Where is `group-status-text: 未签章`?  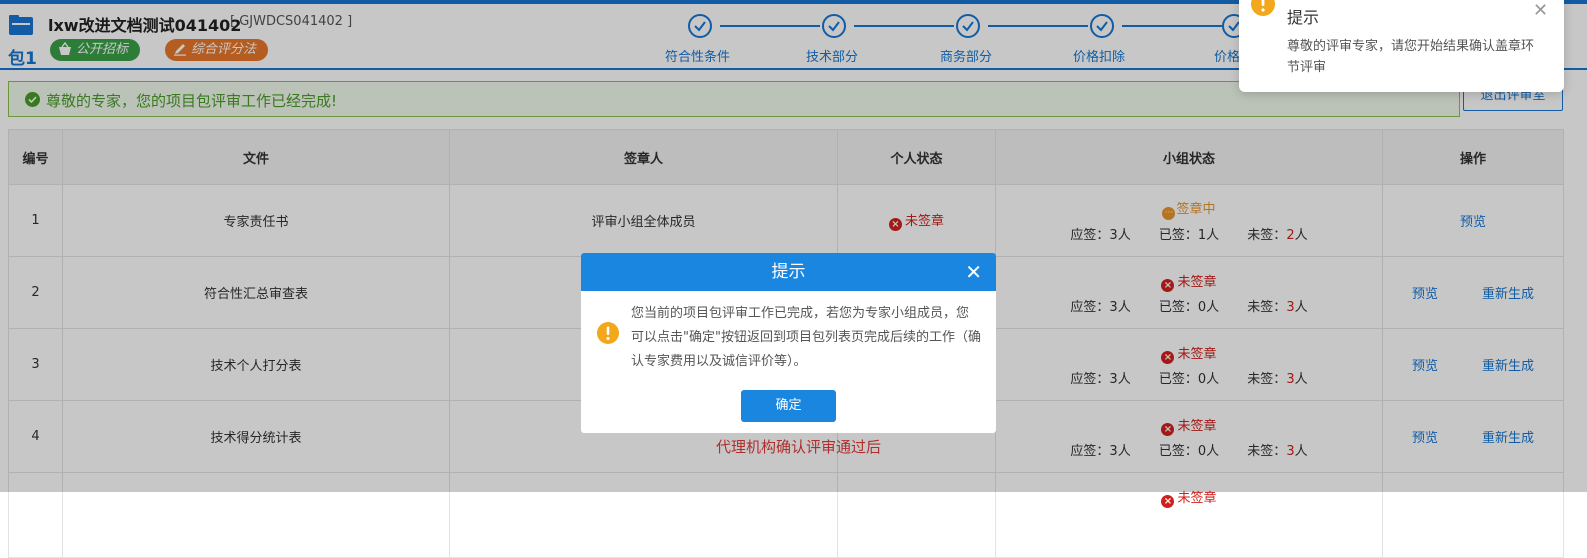 group-status-text: 未签章 is located at coordinates (1197, 498).